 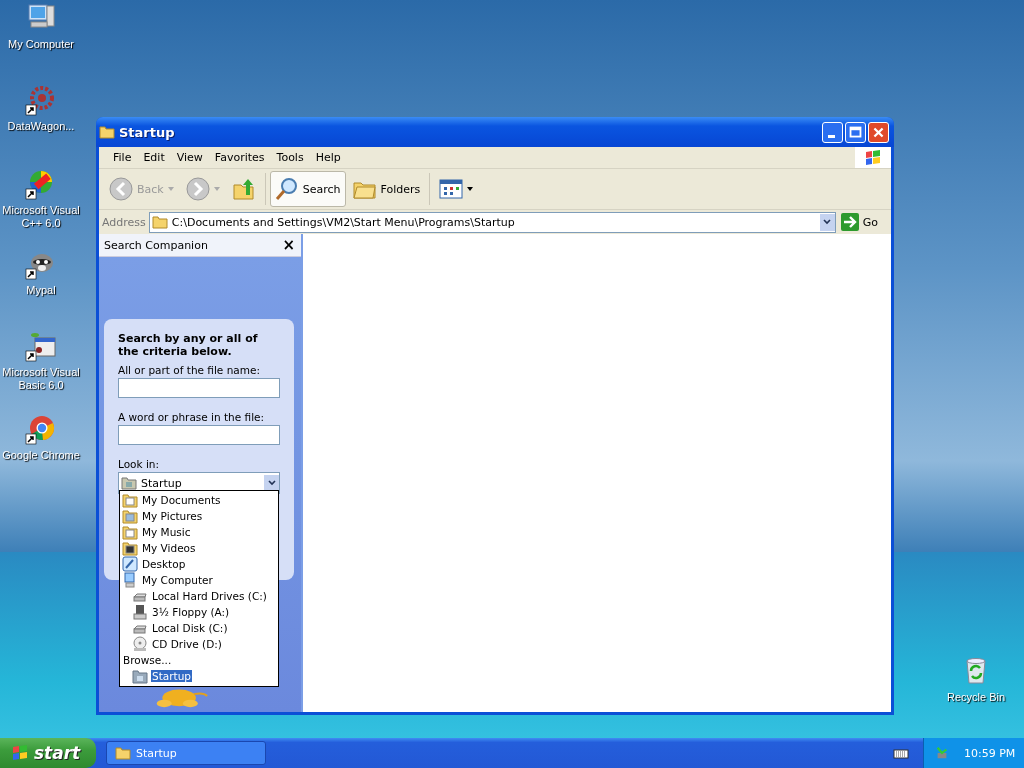 I want to click on arrow-left-icon, so click(x=121, y=189).